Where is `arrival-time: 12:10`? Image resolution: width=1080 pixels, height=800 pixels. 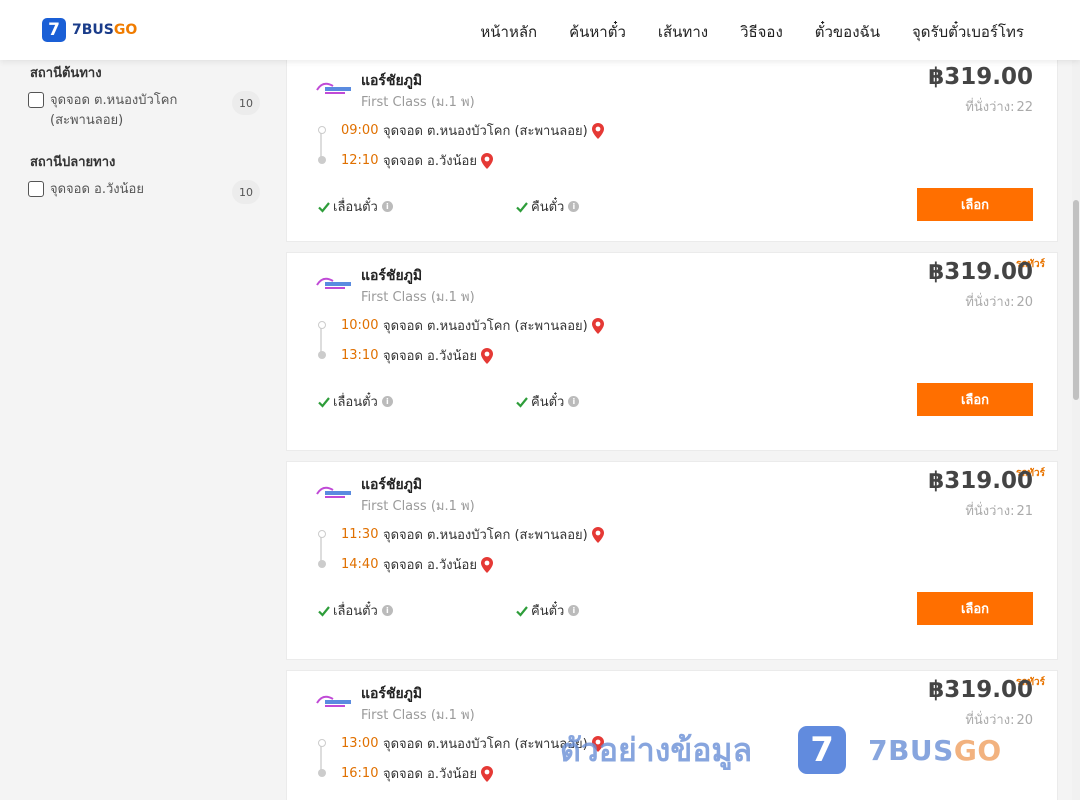 arrival-time: 12:10 is located at coordinates (360, 160).